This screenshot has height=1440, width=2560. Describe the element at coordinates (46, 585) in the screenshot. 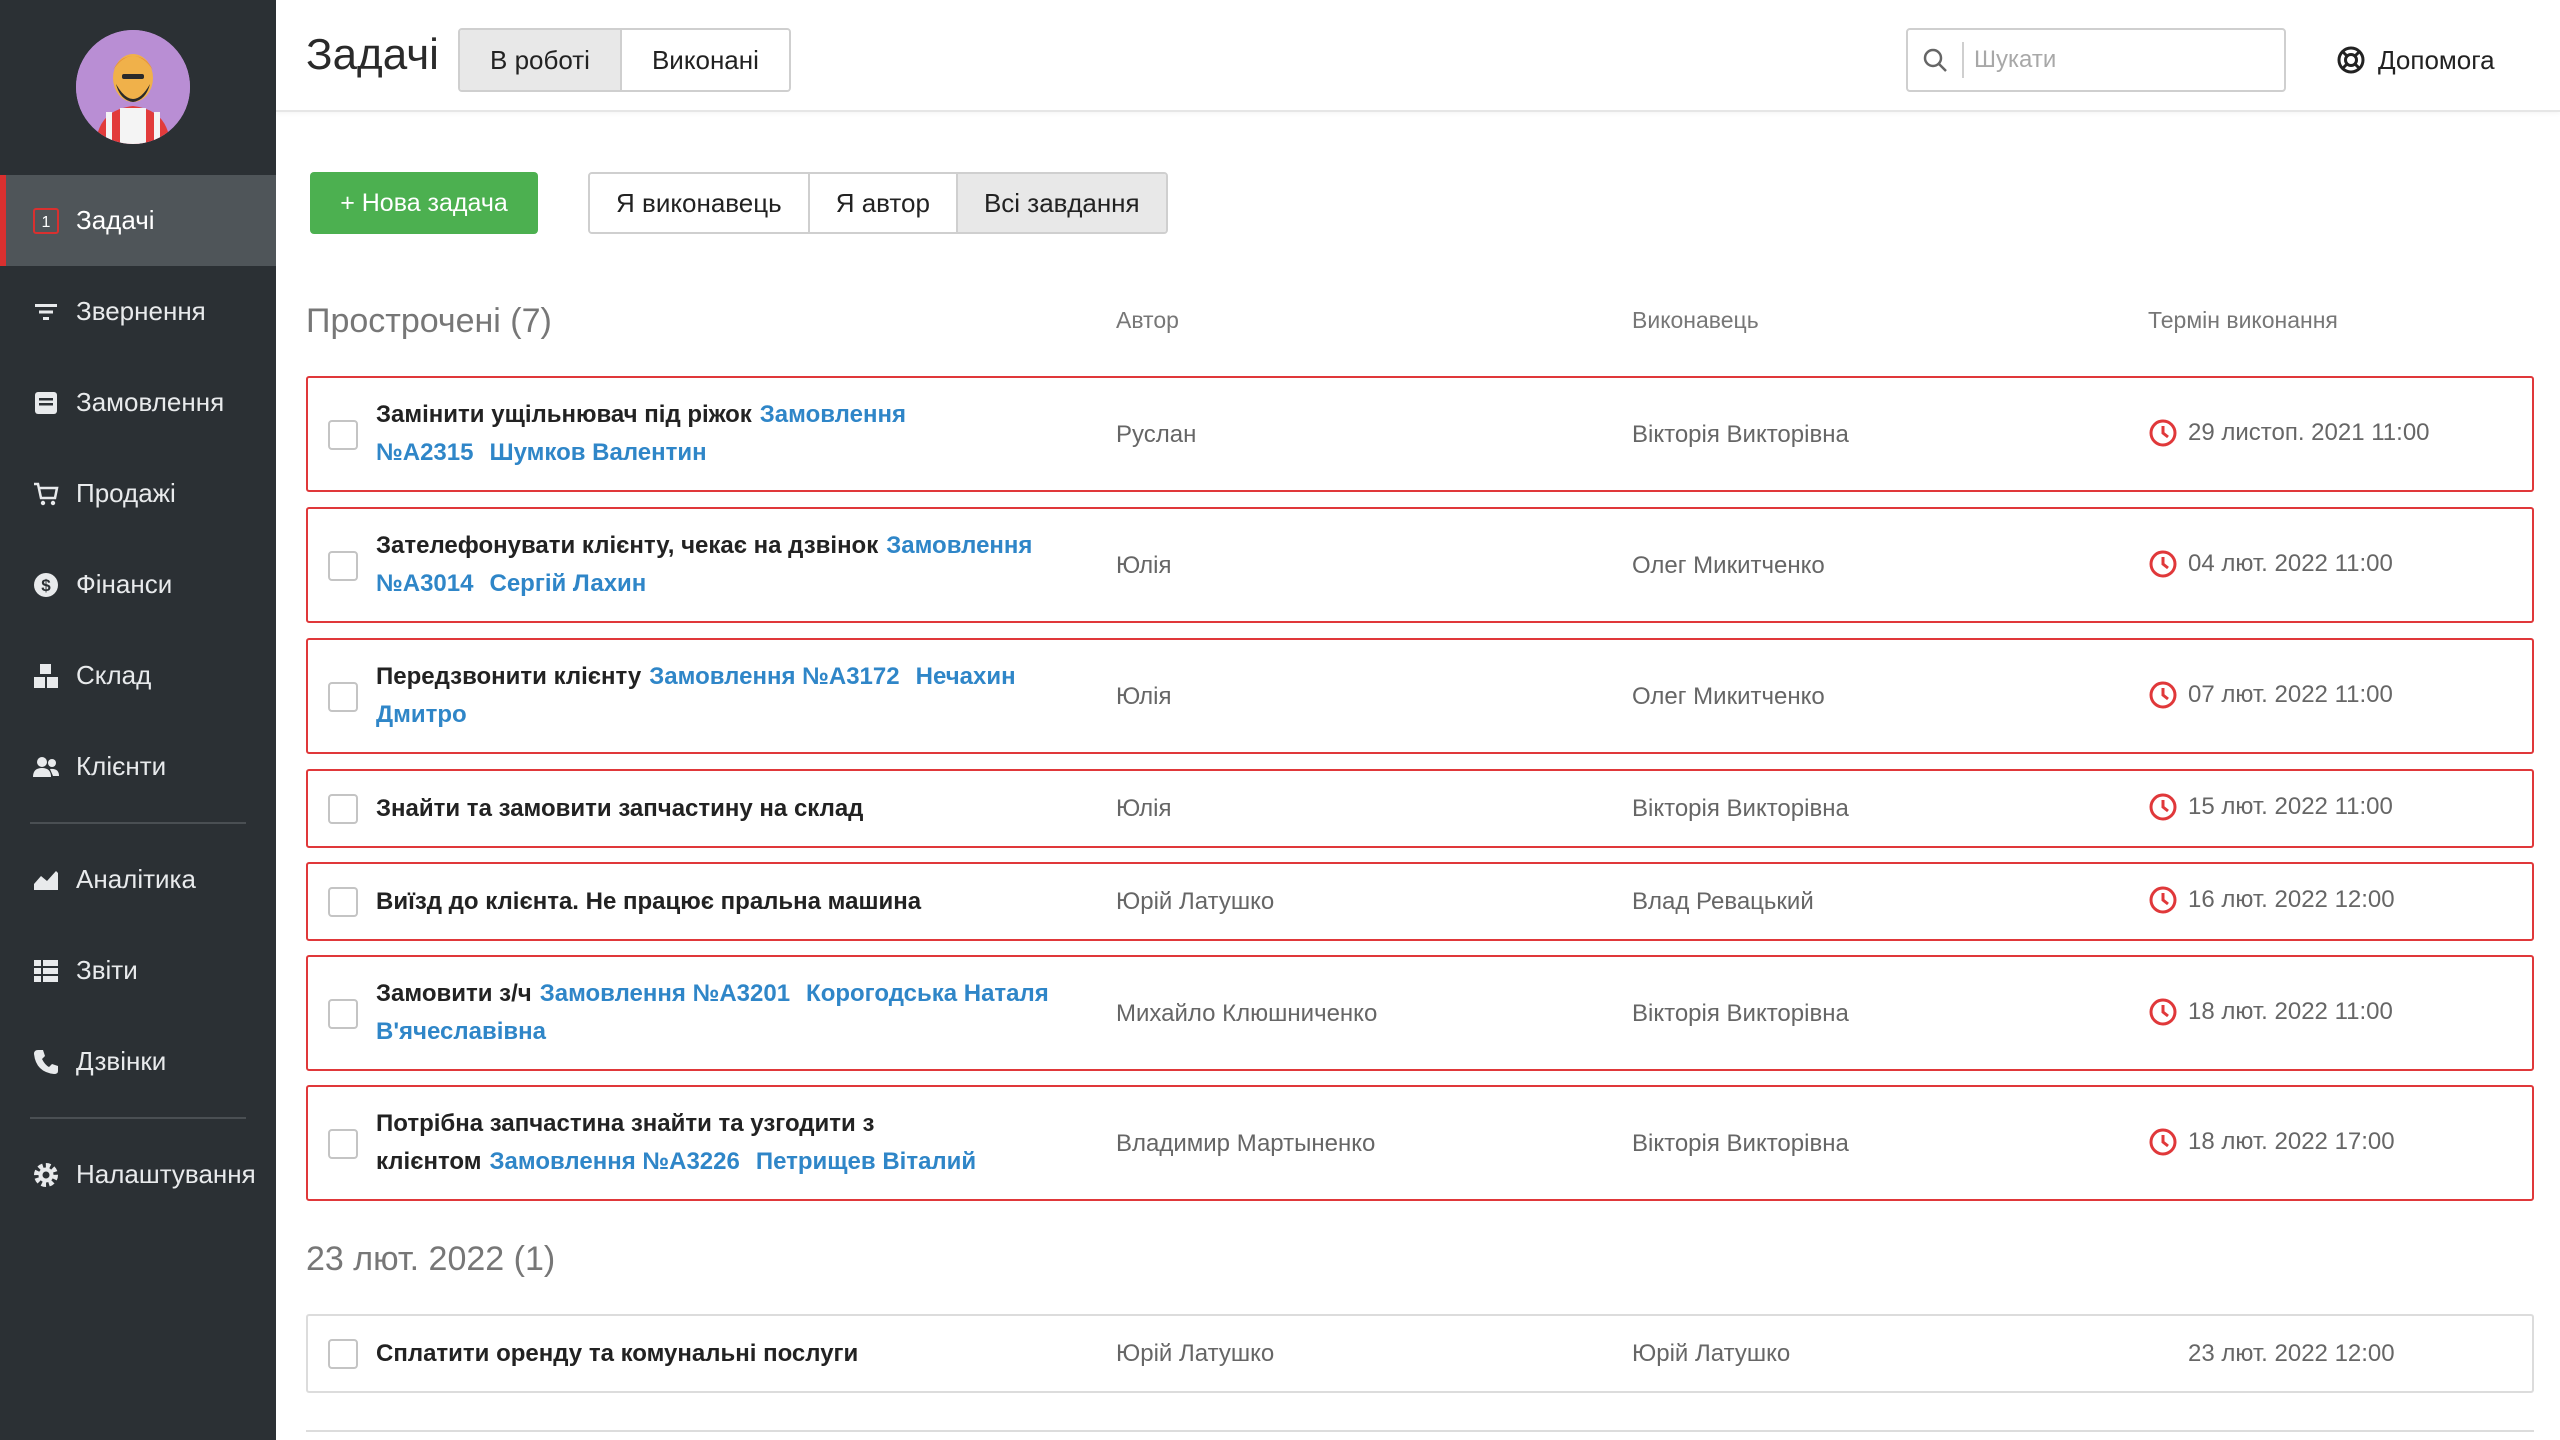

I see `dollar-icon: $` at that location.